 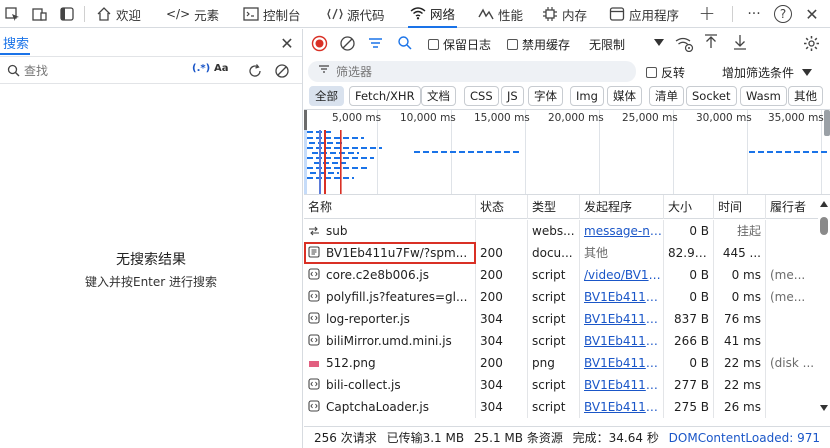 I want to click on search-panel-header: 搜索 ✕, so click(x=151, y=43).